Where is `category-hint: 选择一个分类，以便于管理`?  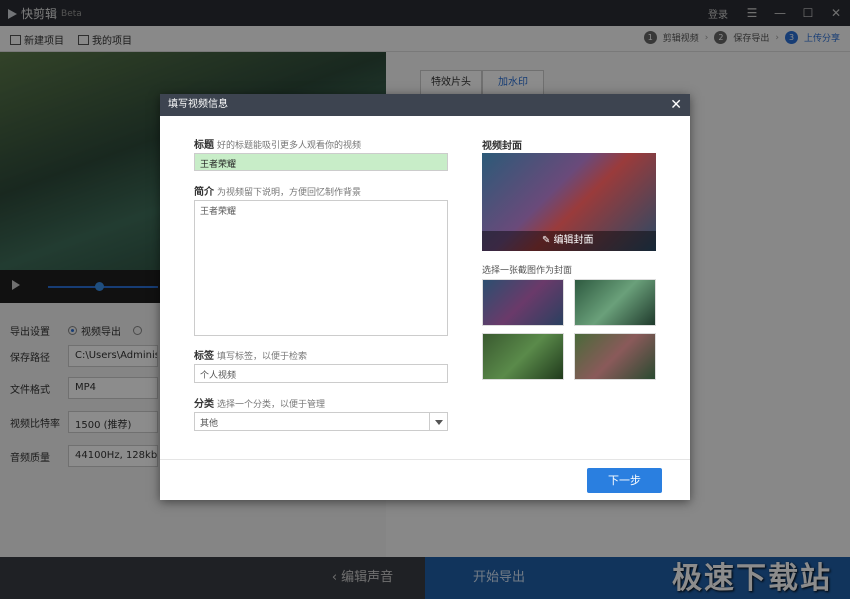
category-hint: 选择一个分类，以便于管理 is located at coordinates (271, 405).